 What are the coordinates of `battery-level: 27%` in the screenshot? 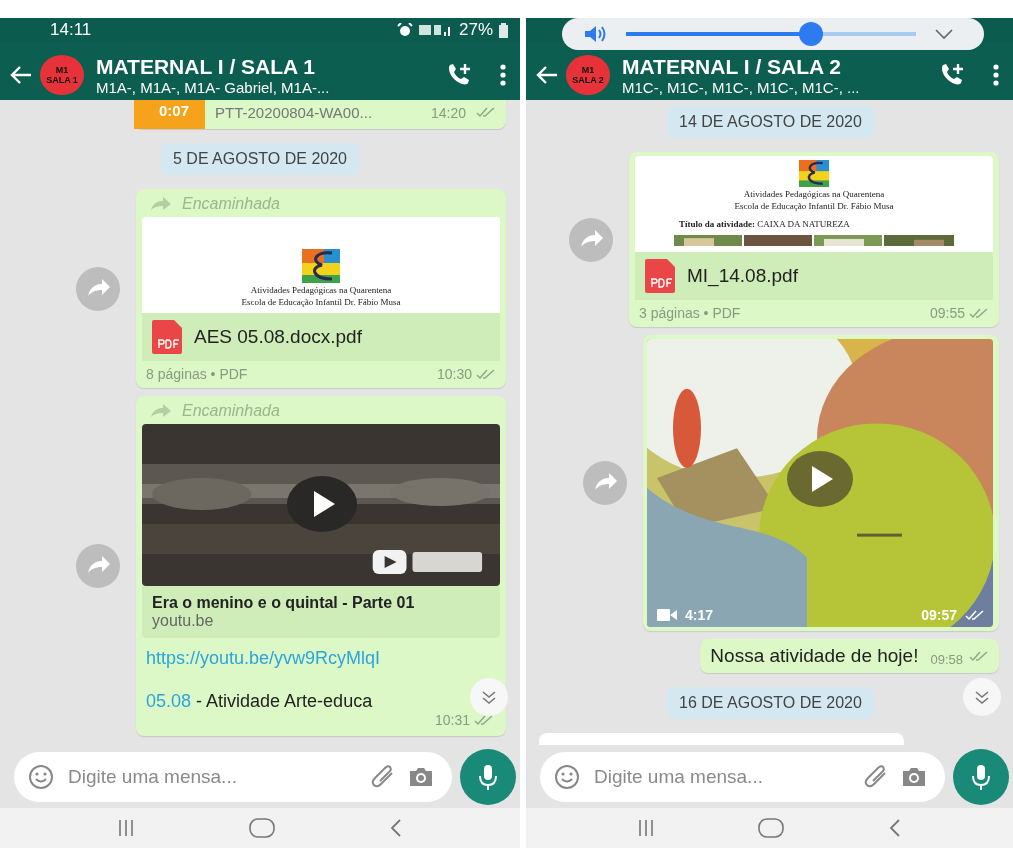 It's located at (475, 30).